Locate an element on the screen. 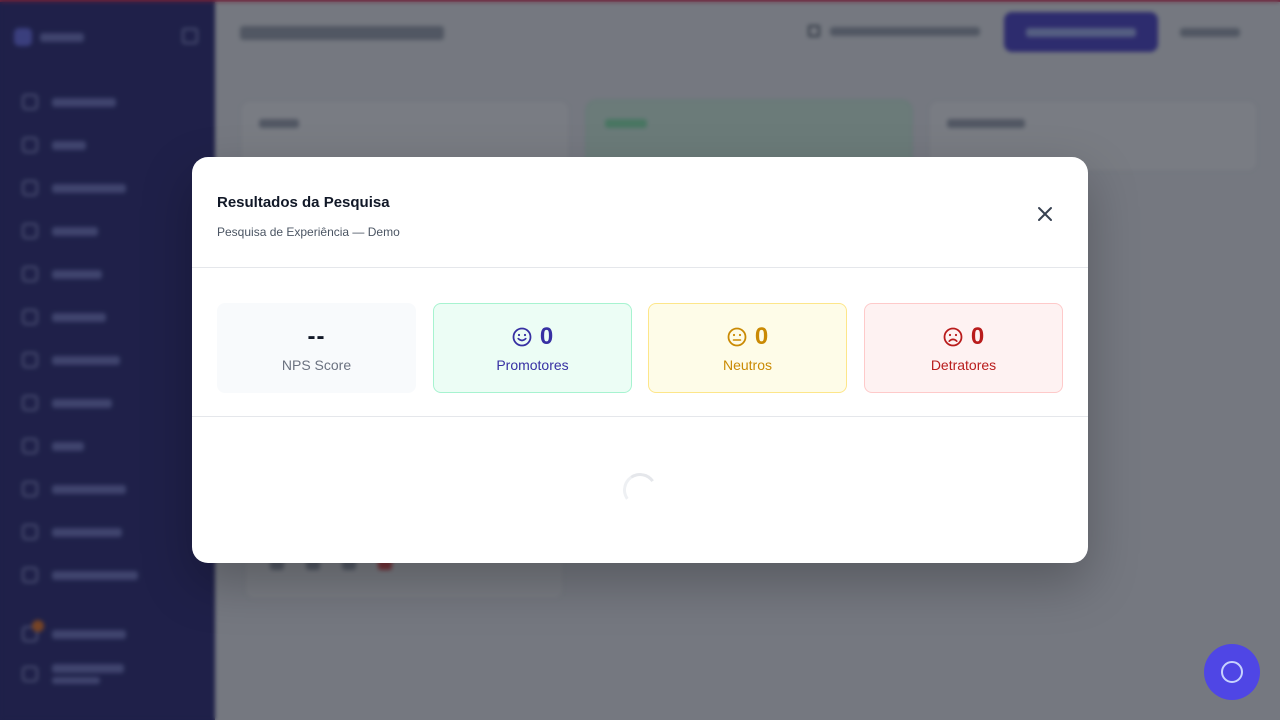 This screenshot has height=720, width=1280. modal-subtitle: Pesquisa de Experiência — Demo is located at coordinates (308, 232).